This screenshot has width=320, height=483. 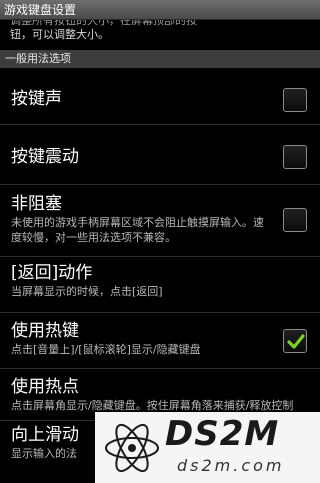 What do you see at coordinates (36, 99) in the screenshot?
I see `pref-title: 按键声` at bounding box center [36, 99].